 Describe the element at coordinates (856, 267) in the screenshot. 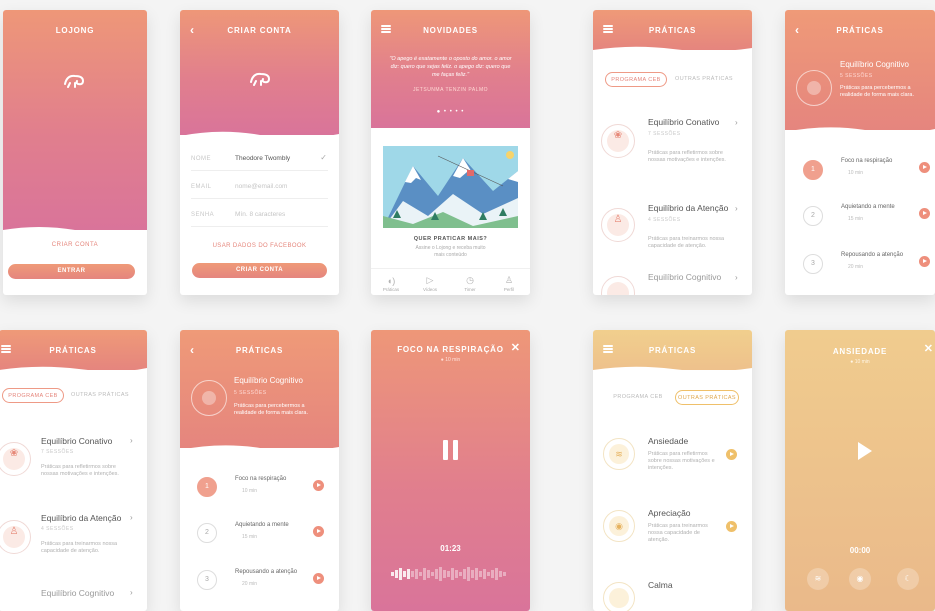

I see `step-time: 20 min` at that location.